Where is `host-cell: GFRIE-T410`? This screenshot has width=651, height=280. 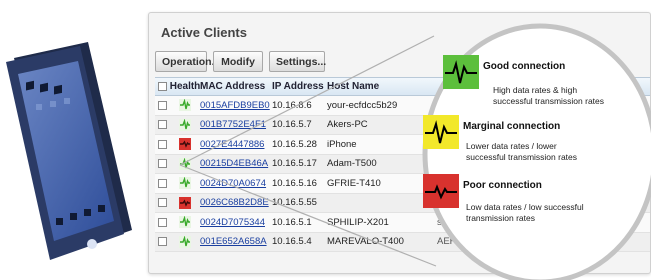
host-cell: GFRIE-T410 is located at coordinates (354, 183).